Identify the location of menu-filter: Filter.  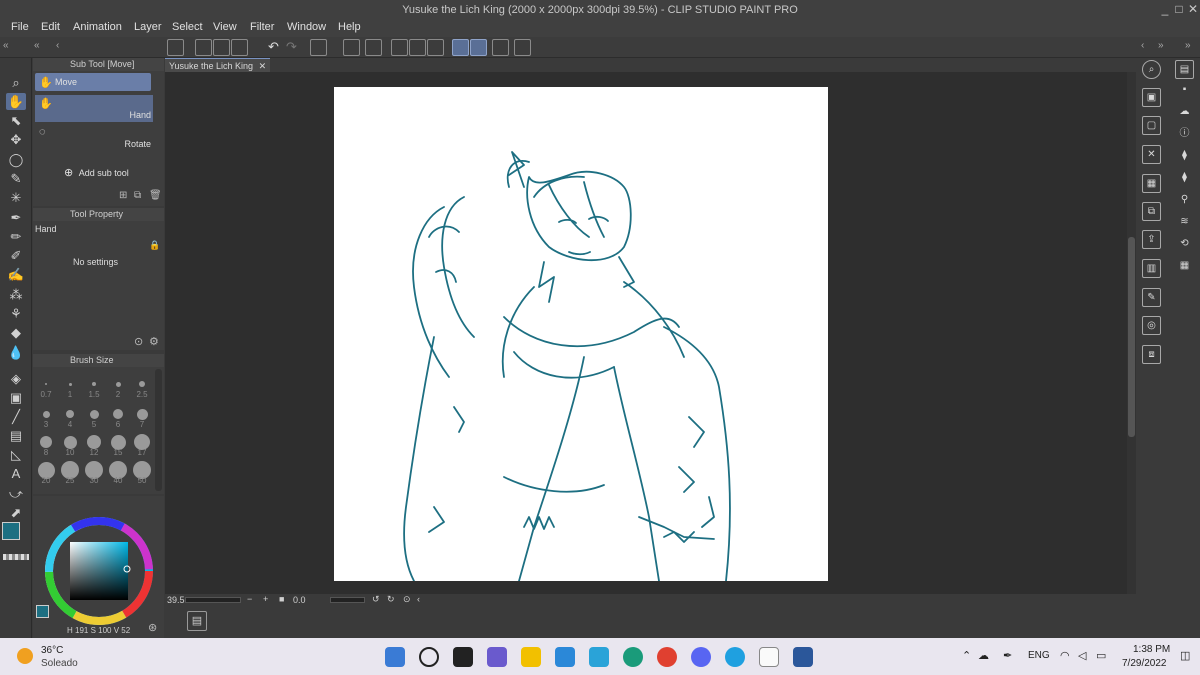
(262, 27).